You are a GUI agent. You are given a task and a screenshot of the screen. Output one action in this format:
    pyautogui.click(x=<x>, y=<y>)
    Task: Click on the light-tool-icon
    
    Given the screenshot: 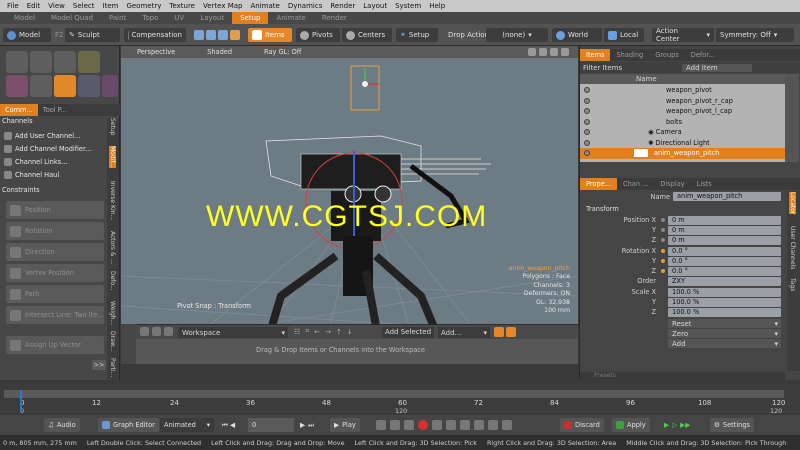 What is the action you would take?
    pyautogui.click(x=89, y=62)
    